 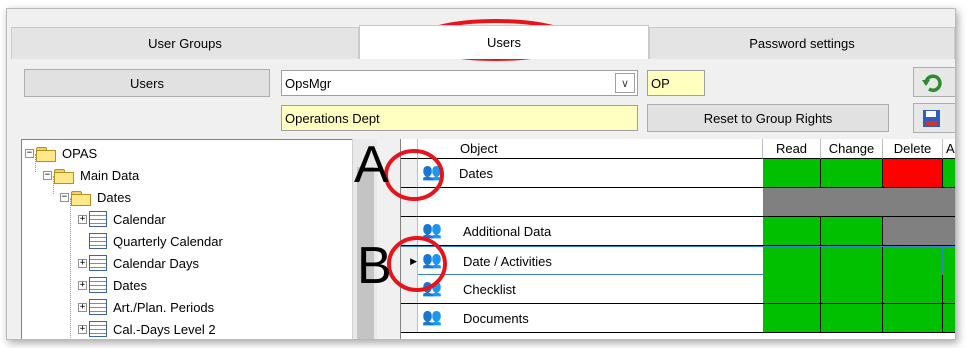 I want to click on refresh-icon, so click(x=932, y=83).